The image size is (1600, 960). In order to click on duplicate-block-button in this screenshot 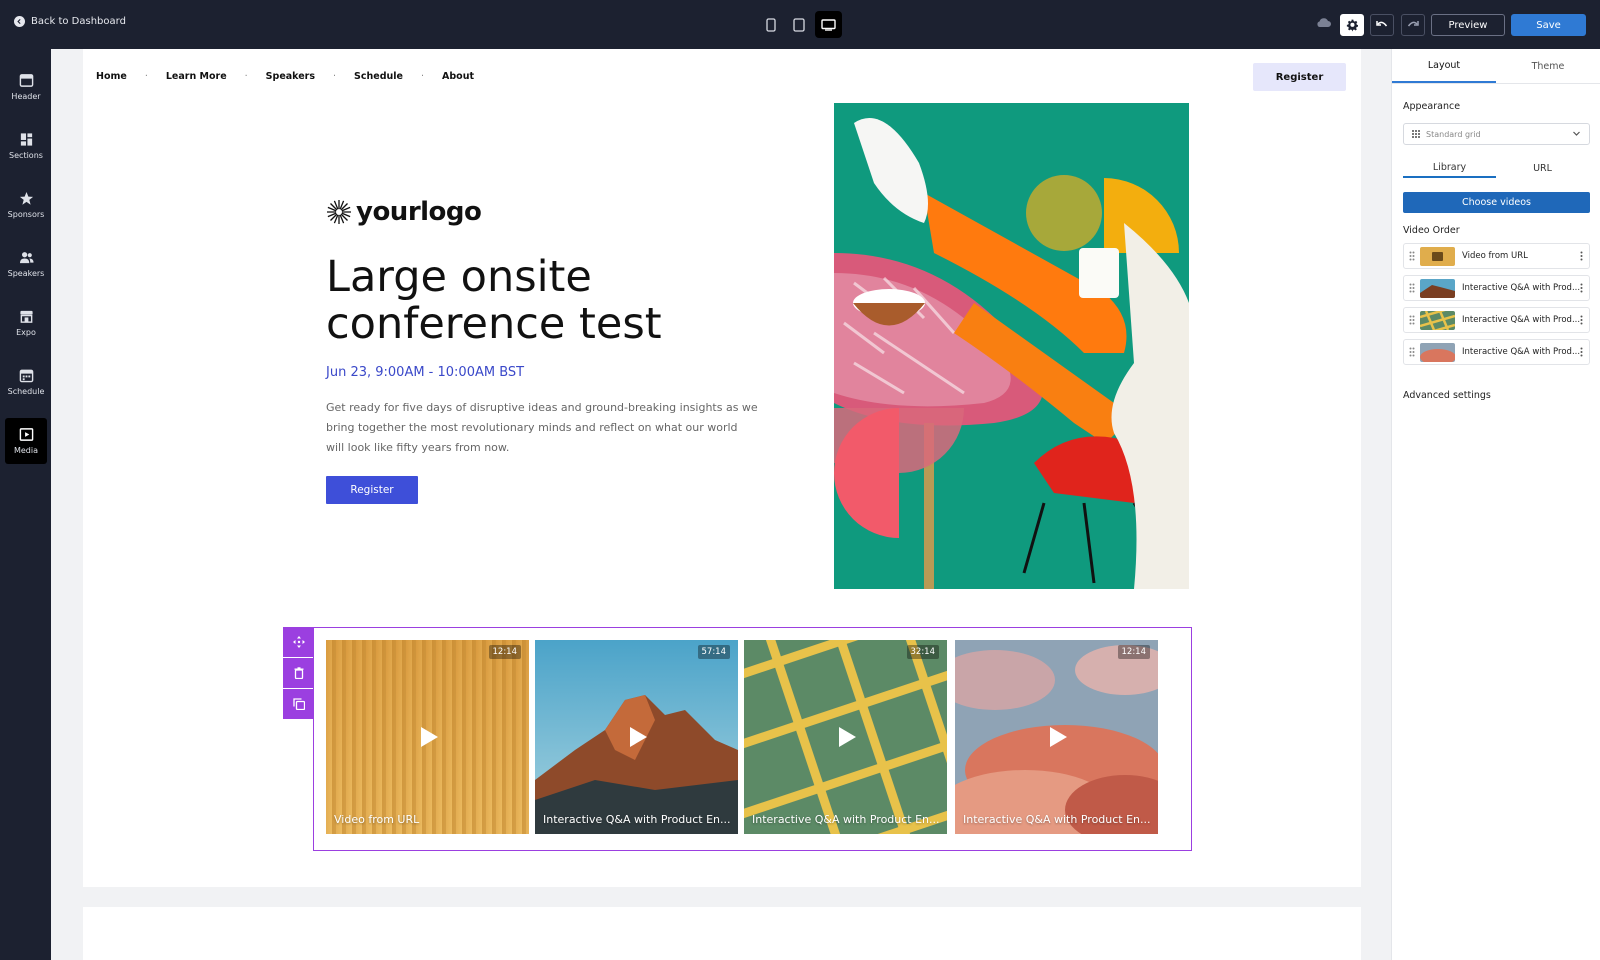, I will do `click(298, 704)`.